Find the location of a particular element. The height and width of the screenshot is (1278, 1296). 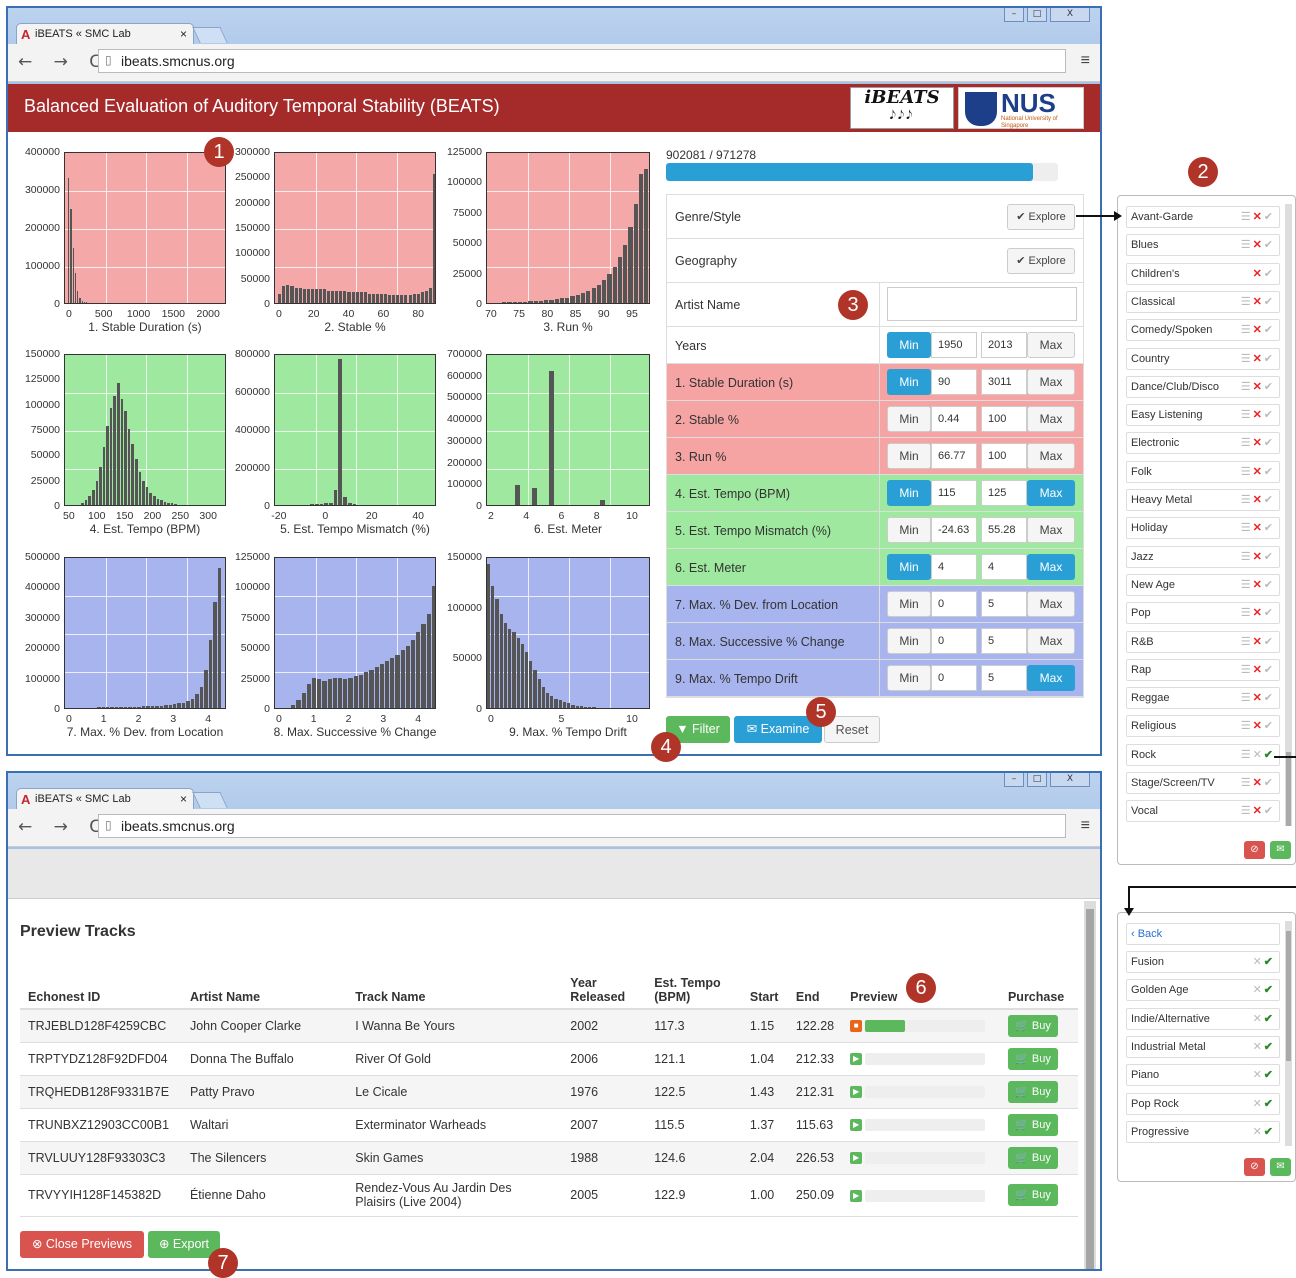

style-scrollbar-thumb is located at coordinates (1288, 996).